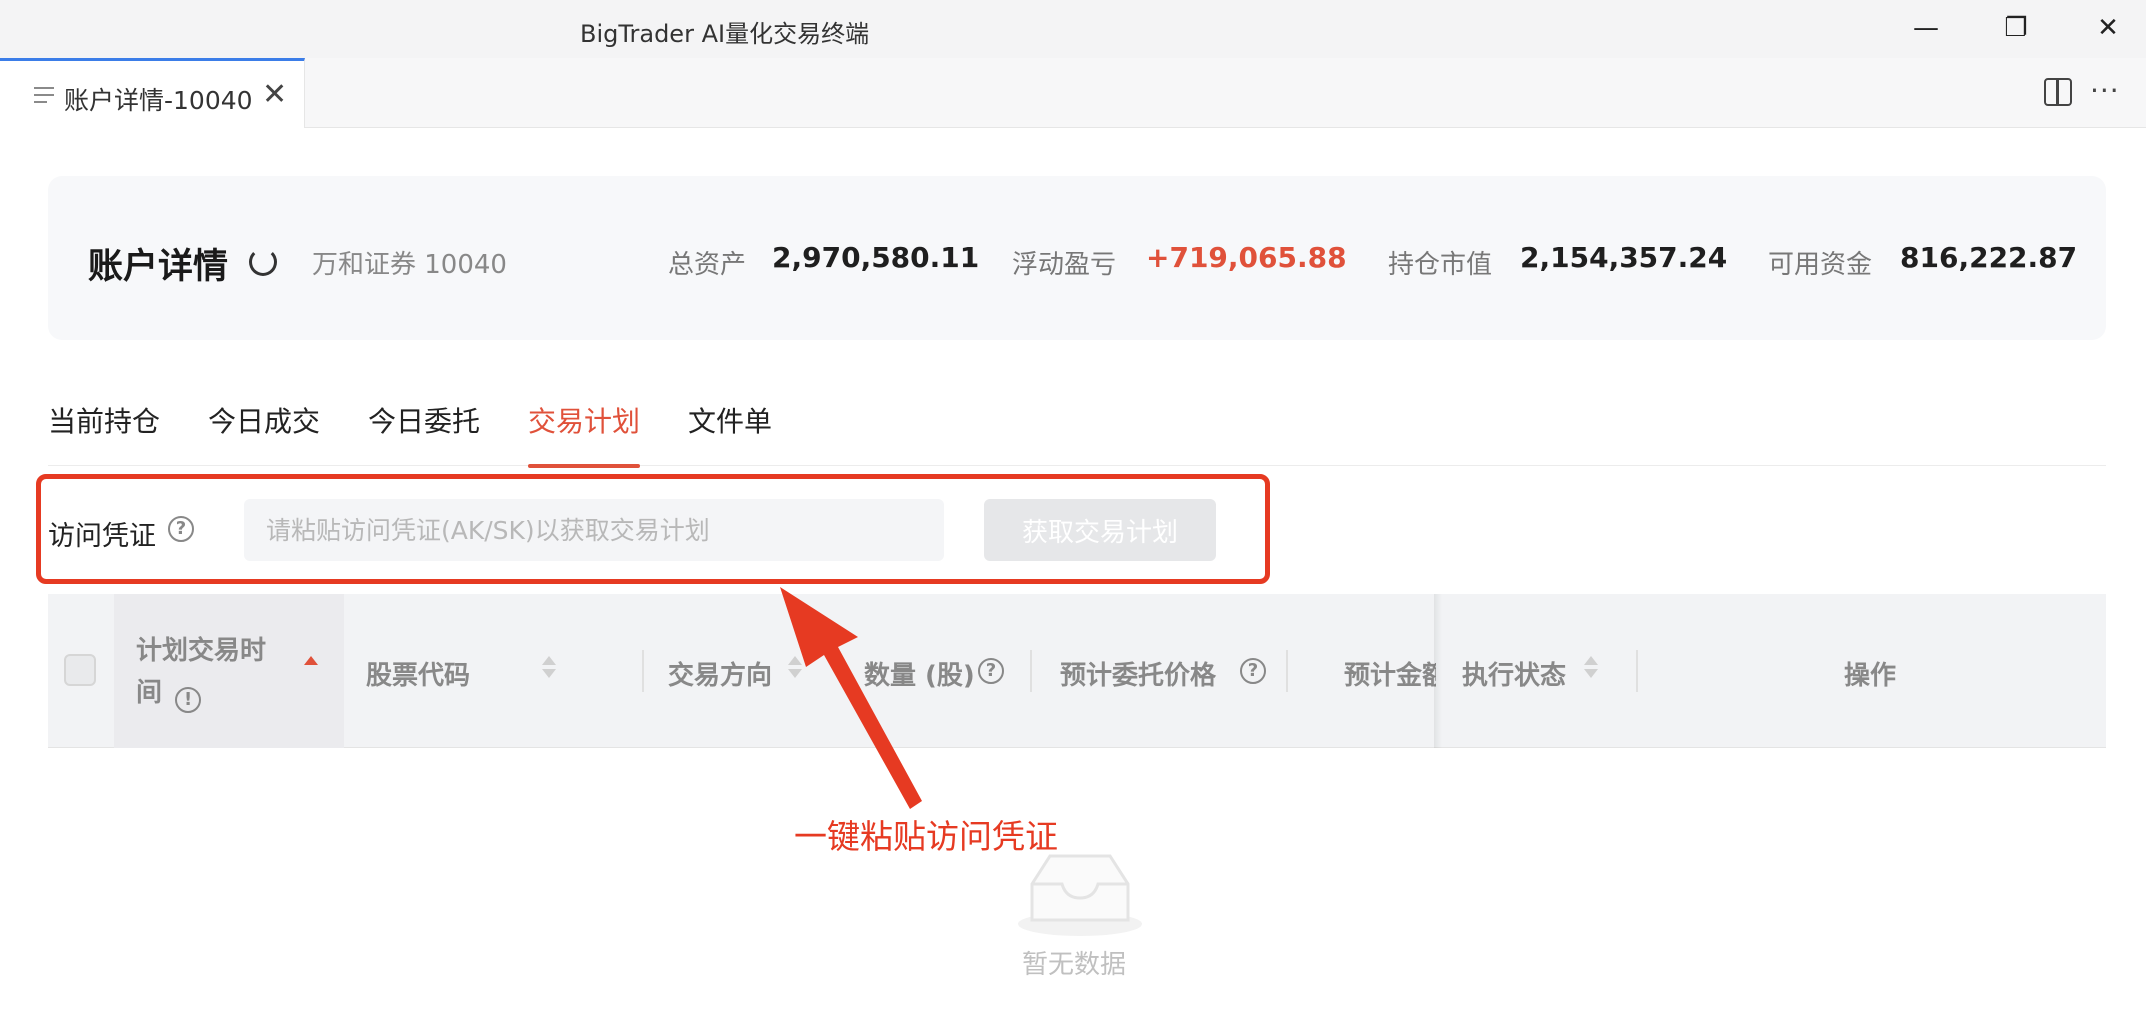 Image resolution: width=2146 pixels, height=1010 pixels. Describe the element at coordinates (1440, 265) in the screenshot. I see `position-value-label: 持仓市值` at that location.